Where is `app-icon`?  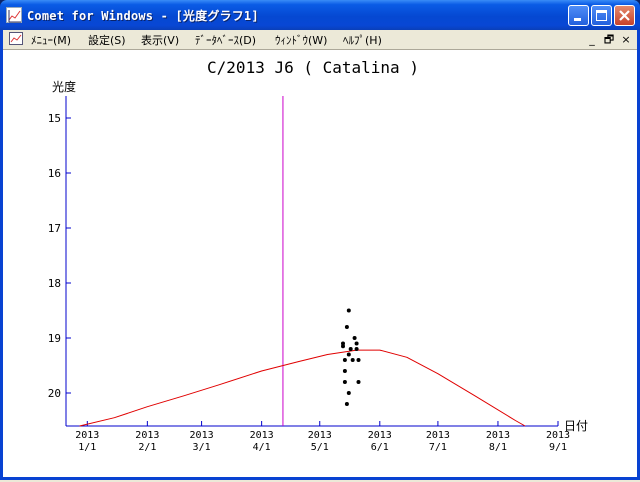
app-icon is located at coordinates (14, 15).